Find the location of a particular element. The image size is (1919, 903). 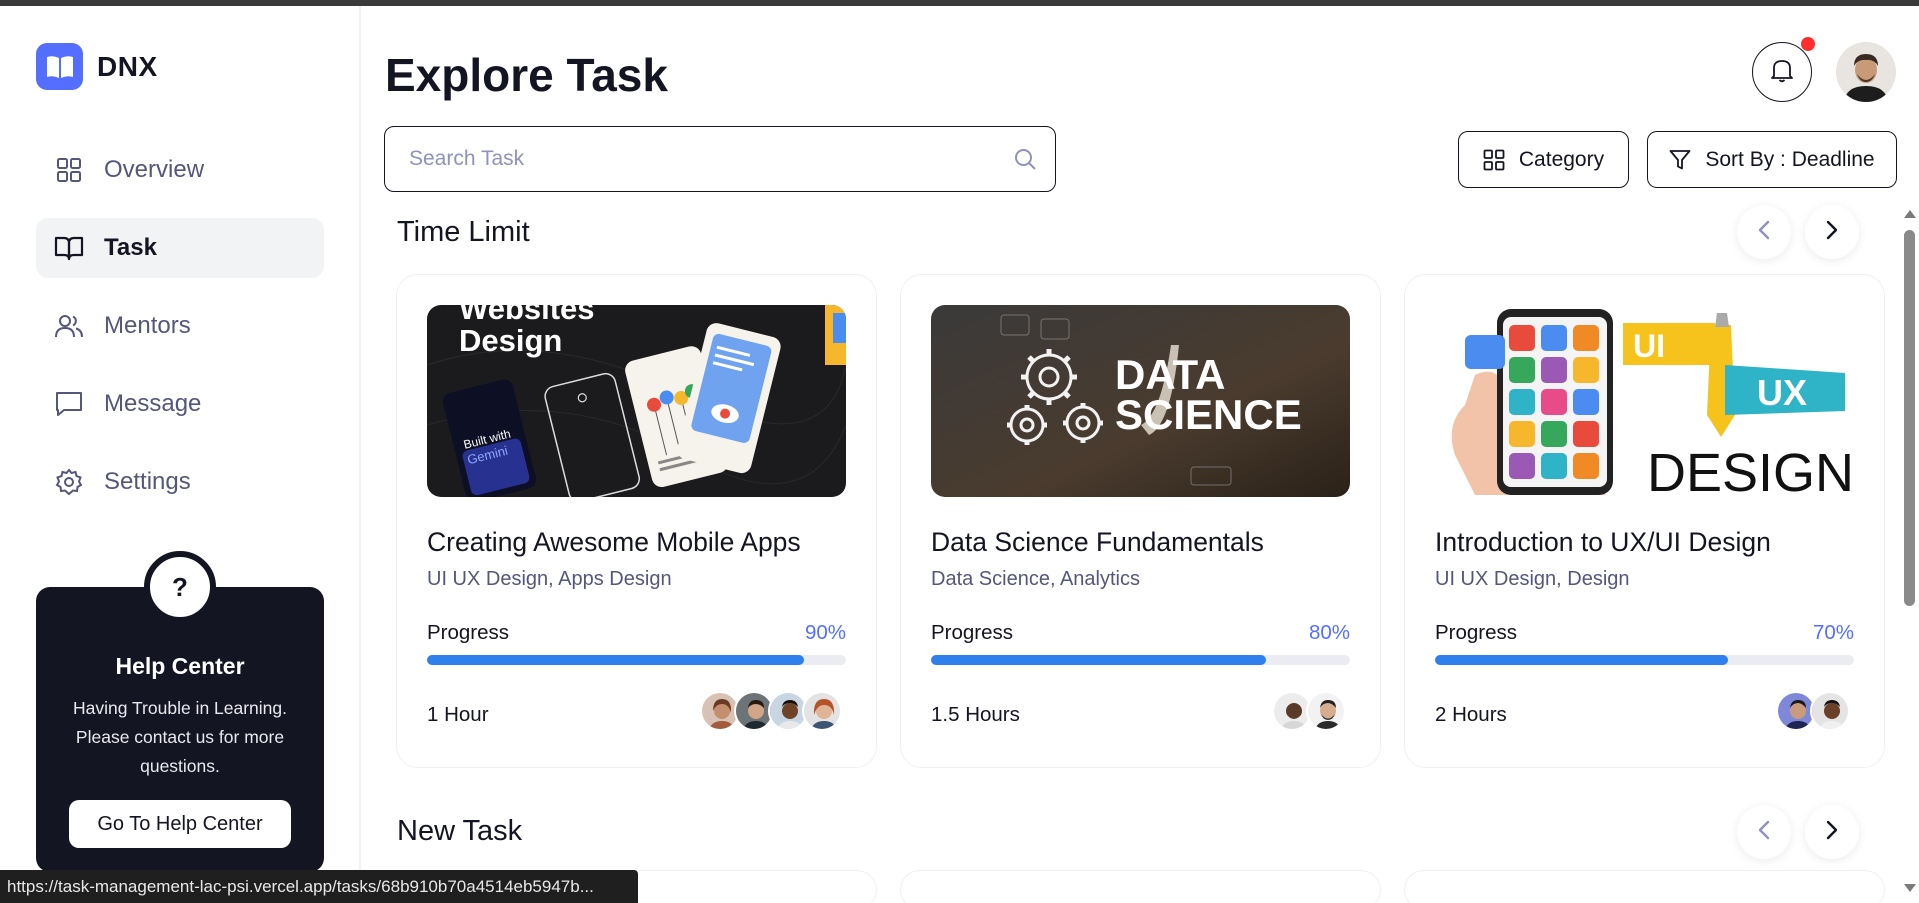

section-title-time-limit: Time Limit is located at coordinates (463, 232).